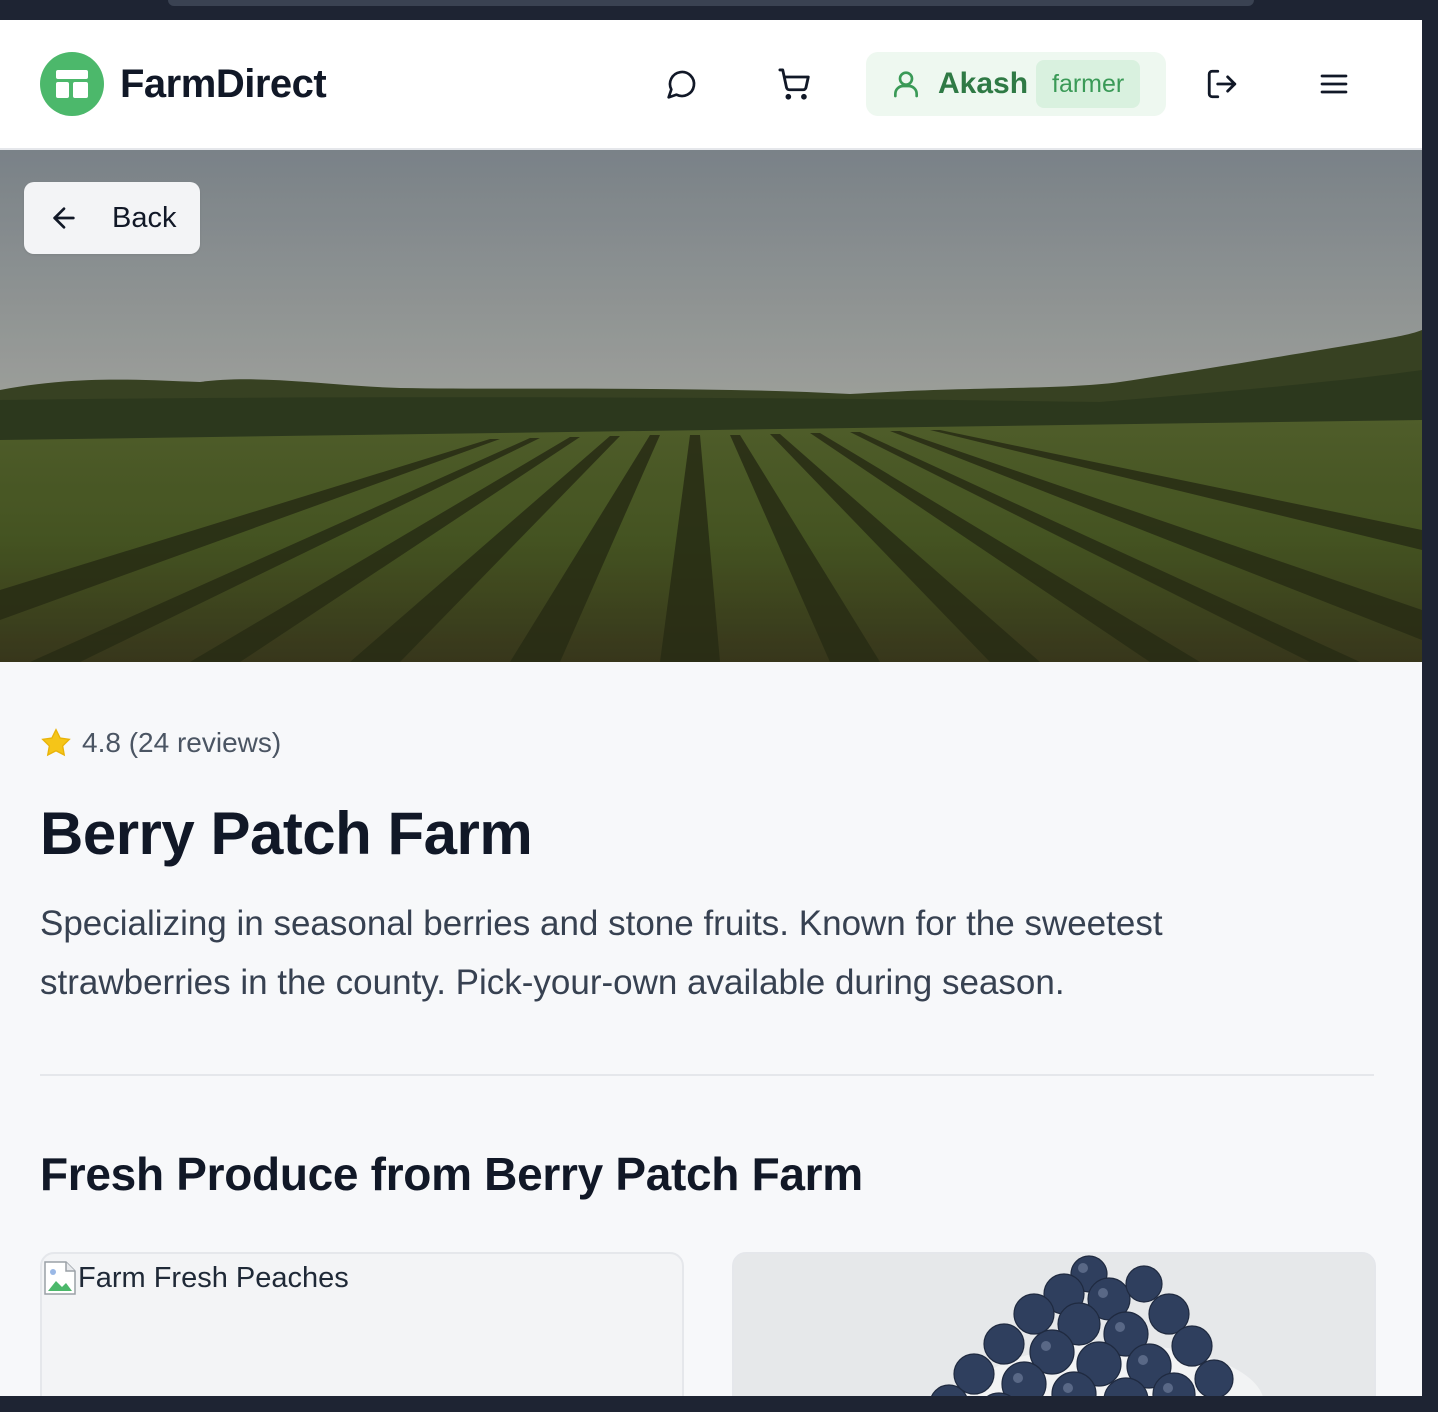 This screenshot has height=1412, width=1438. Describe the element at coordinates (794, 84) in the screenshot. I see `cart-icon` at that location.